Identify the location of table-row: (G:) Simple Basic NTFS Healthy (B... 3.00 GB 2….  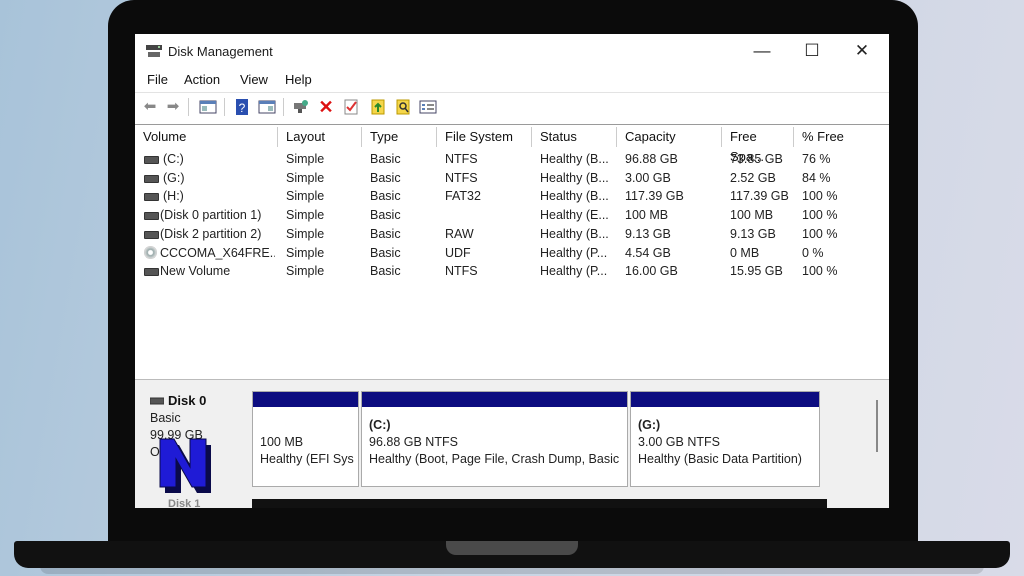
(512, 179).